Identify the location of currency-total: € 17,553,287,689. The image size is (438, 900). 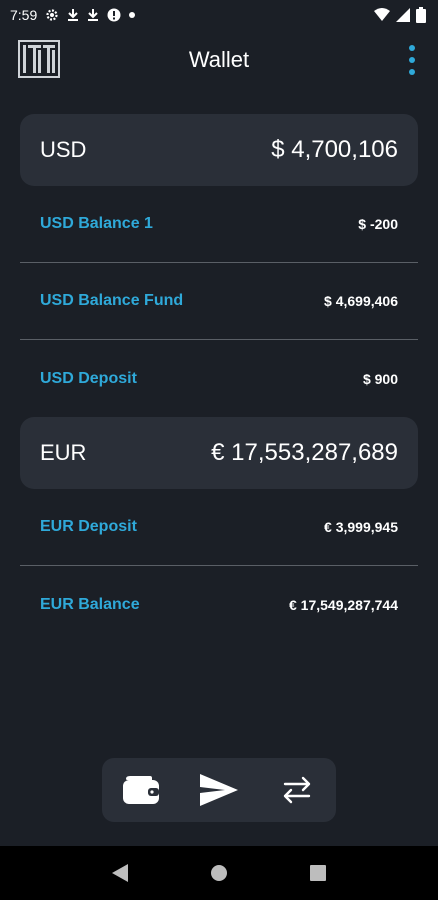
(304, 452).